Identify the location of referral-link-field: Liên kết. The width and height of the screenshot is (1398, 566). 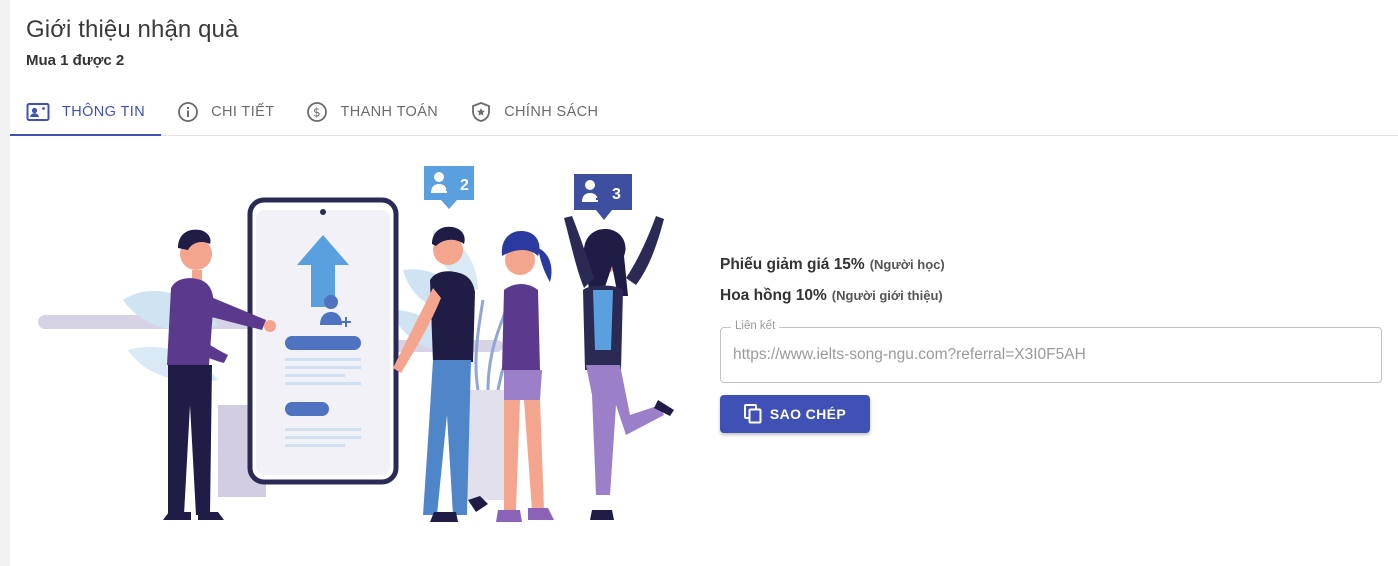
(1051, 351).